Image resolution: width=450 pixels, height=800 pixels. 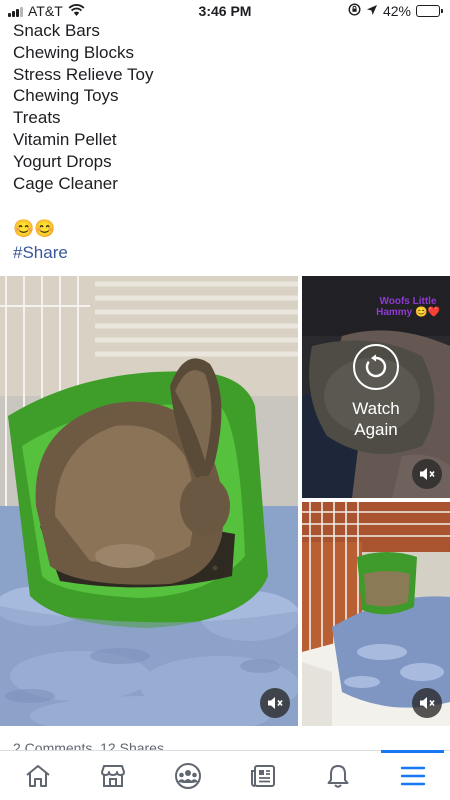 What do you see at coordinates (408, 307) in the screenshot?
I see `video-overlay-text: Woofs Little Hammy 😊❤️` at bounding box center [408, 307].